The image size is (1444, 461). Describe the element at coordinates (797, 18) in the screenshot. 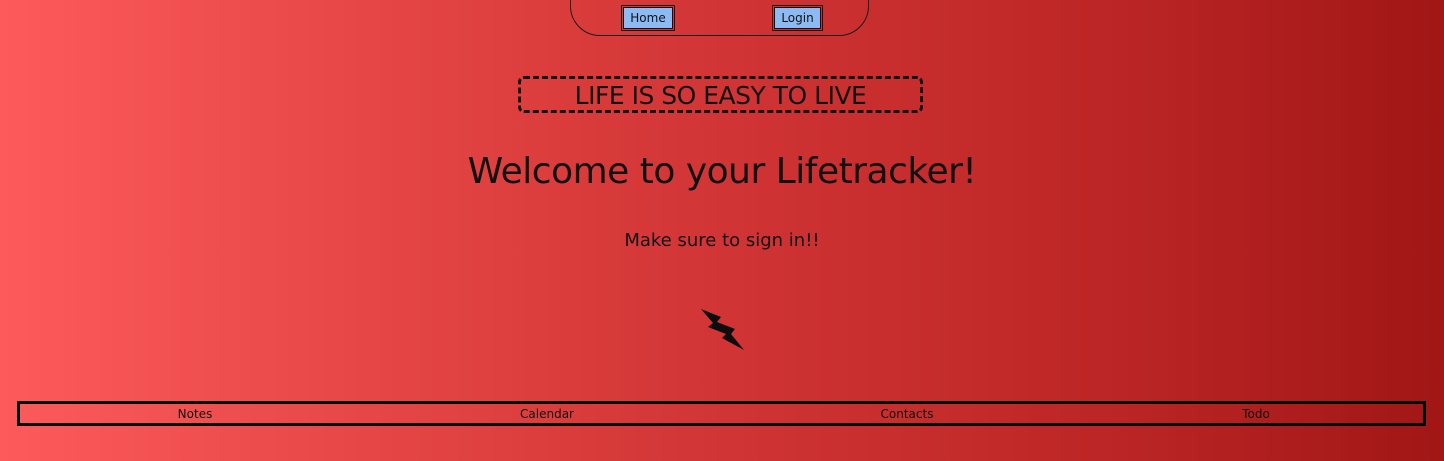

I see `login-button: Login` at that location.